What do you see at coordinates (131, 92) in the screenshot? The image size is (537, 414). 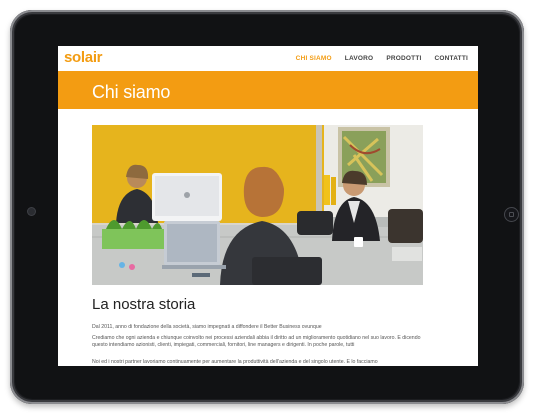 I see `page-title: Chi siamo` at bounding box center [131, 92].